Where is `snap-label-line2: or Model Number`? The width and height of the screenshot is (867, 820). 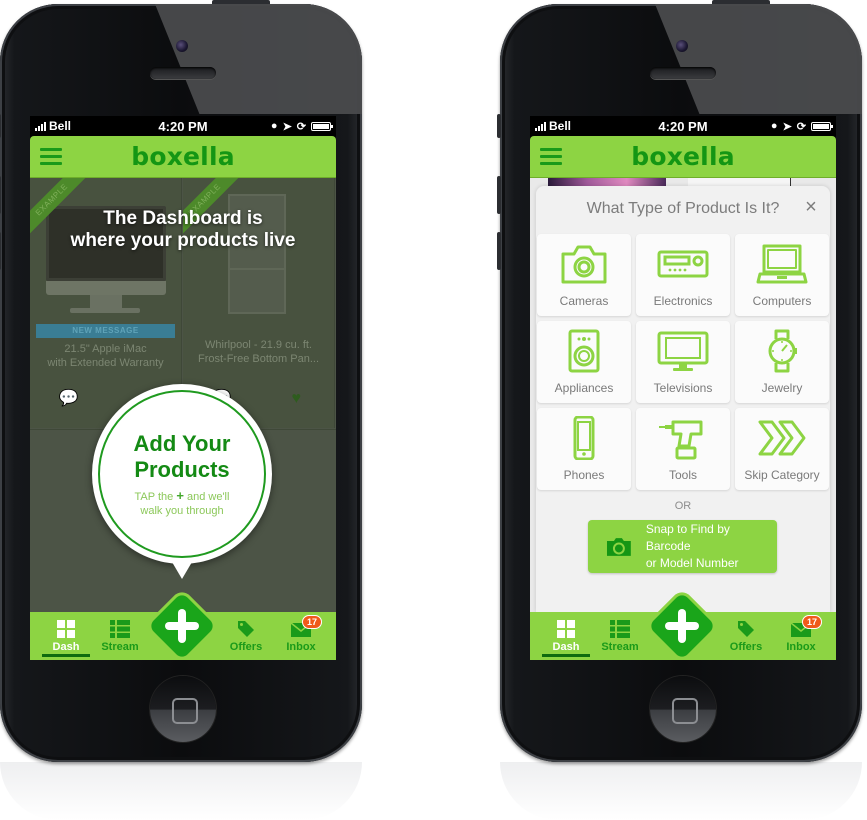
snap-label-line2: or Model Number is located at coordinates (692, 563).